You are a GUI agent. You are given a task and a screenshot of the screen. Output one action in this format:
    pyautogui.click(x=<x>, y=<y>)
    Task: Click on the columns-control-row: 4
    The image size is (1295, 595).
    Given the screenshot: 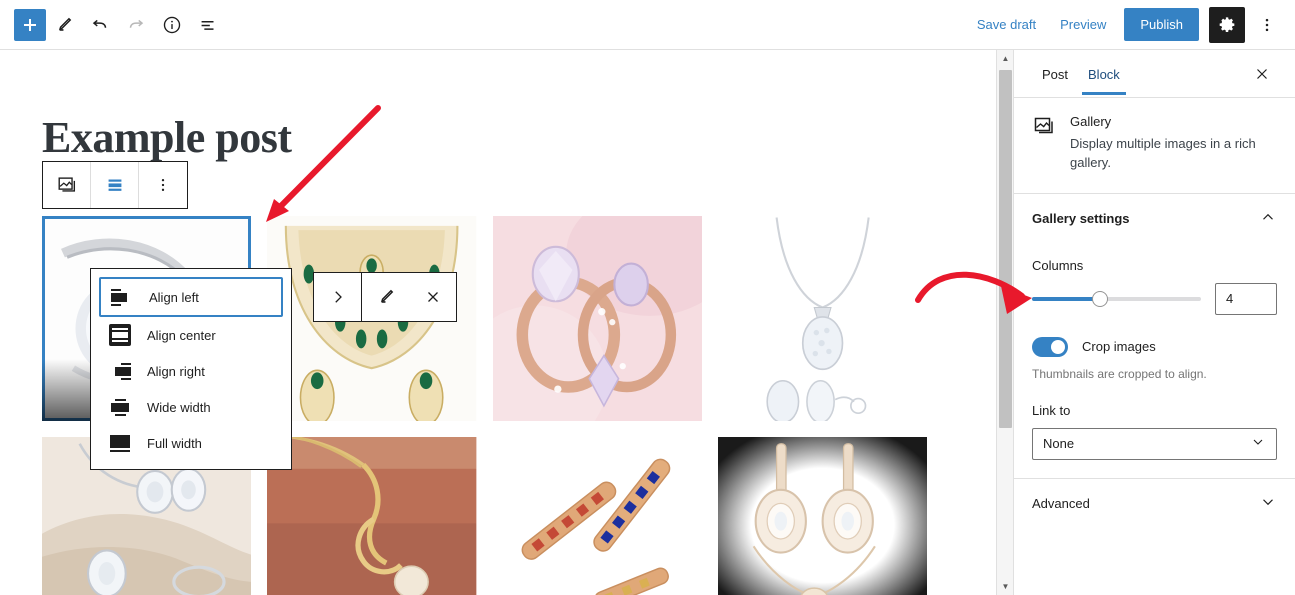 What is the action you would take?
    pyautogui.click(x=1154, y=298)
    